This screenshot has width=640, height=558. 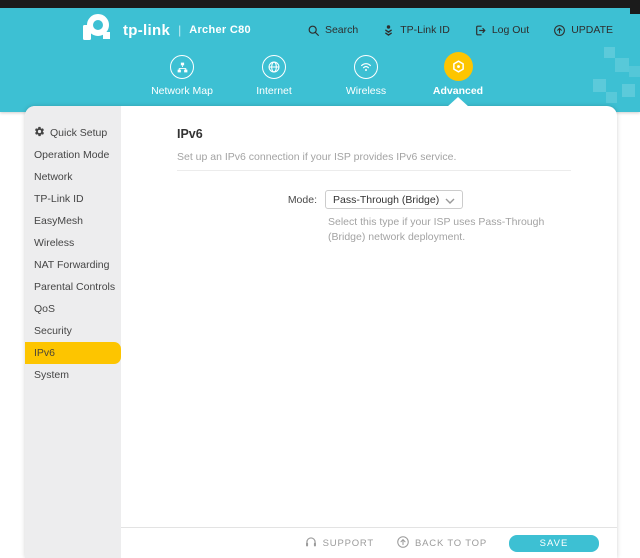 I want to click on section-divider, so click(x=374, y=170).